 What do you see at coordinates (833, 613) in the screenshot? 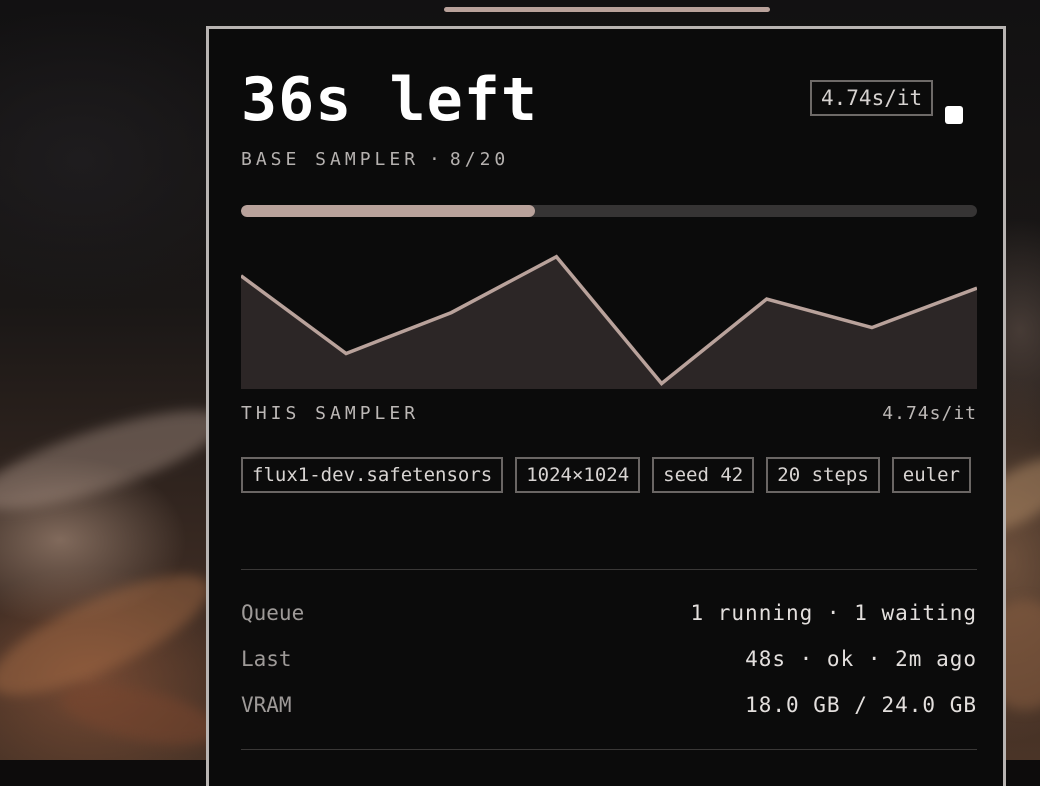
I see `stats-value: 1 running · 1 waiting` at bounding box center [833, 613].